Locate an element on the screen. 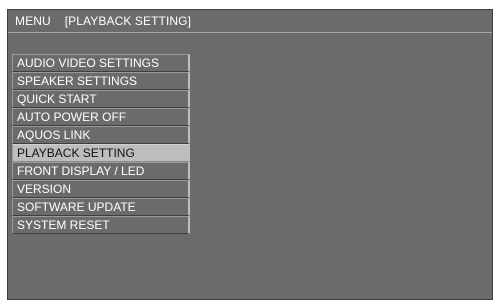 This screenshot has height=300, width=496. menu-item-software-update: SOFTWARE UPDATE is located at coordinates (101, 207).